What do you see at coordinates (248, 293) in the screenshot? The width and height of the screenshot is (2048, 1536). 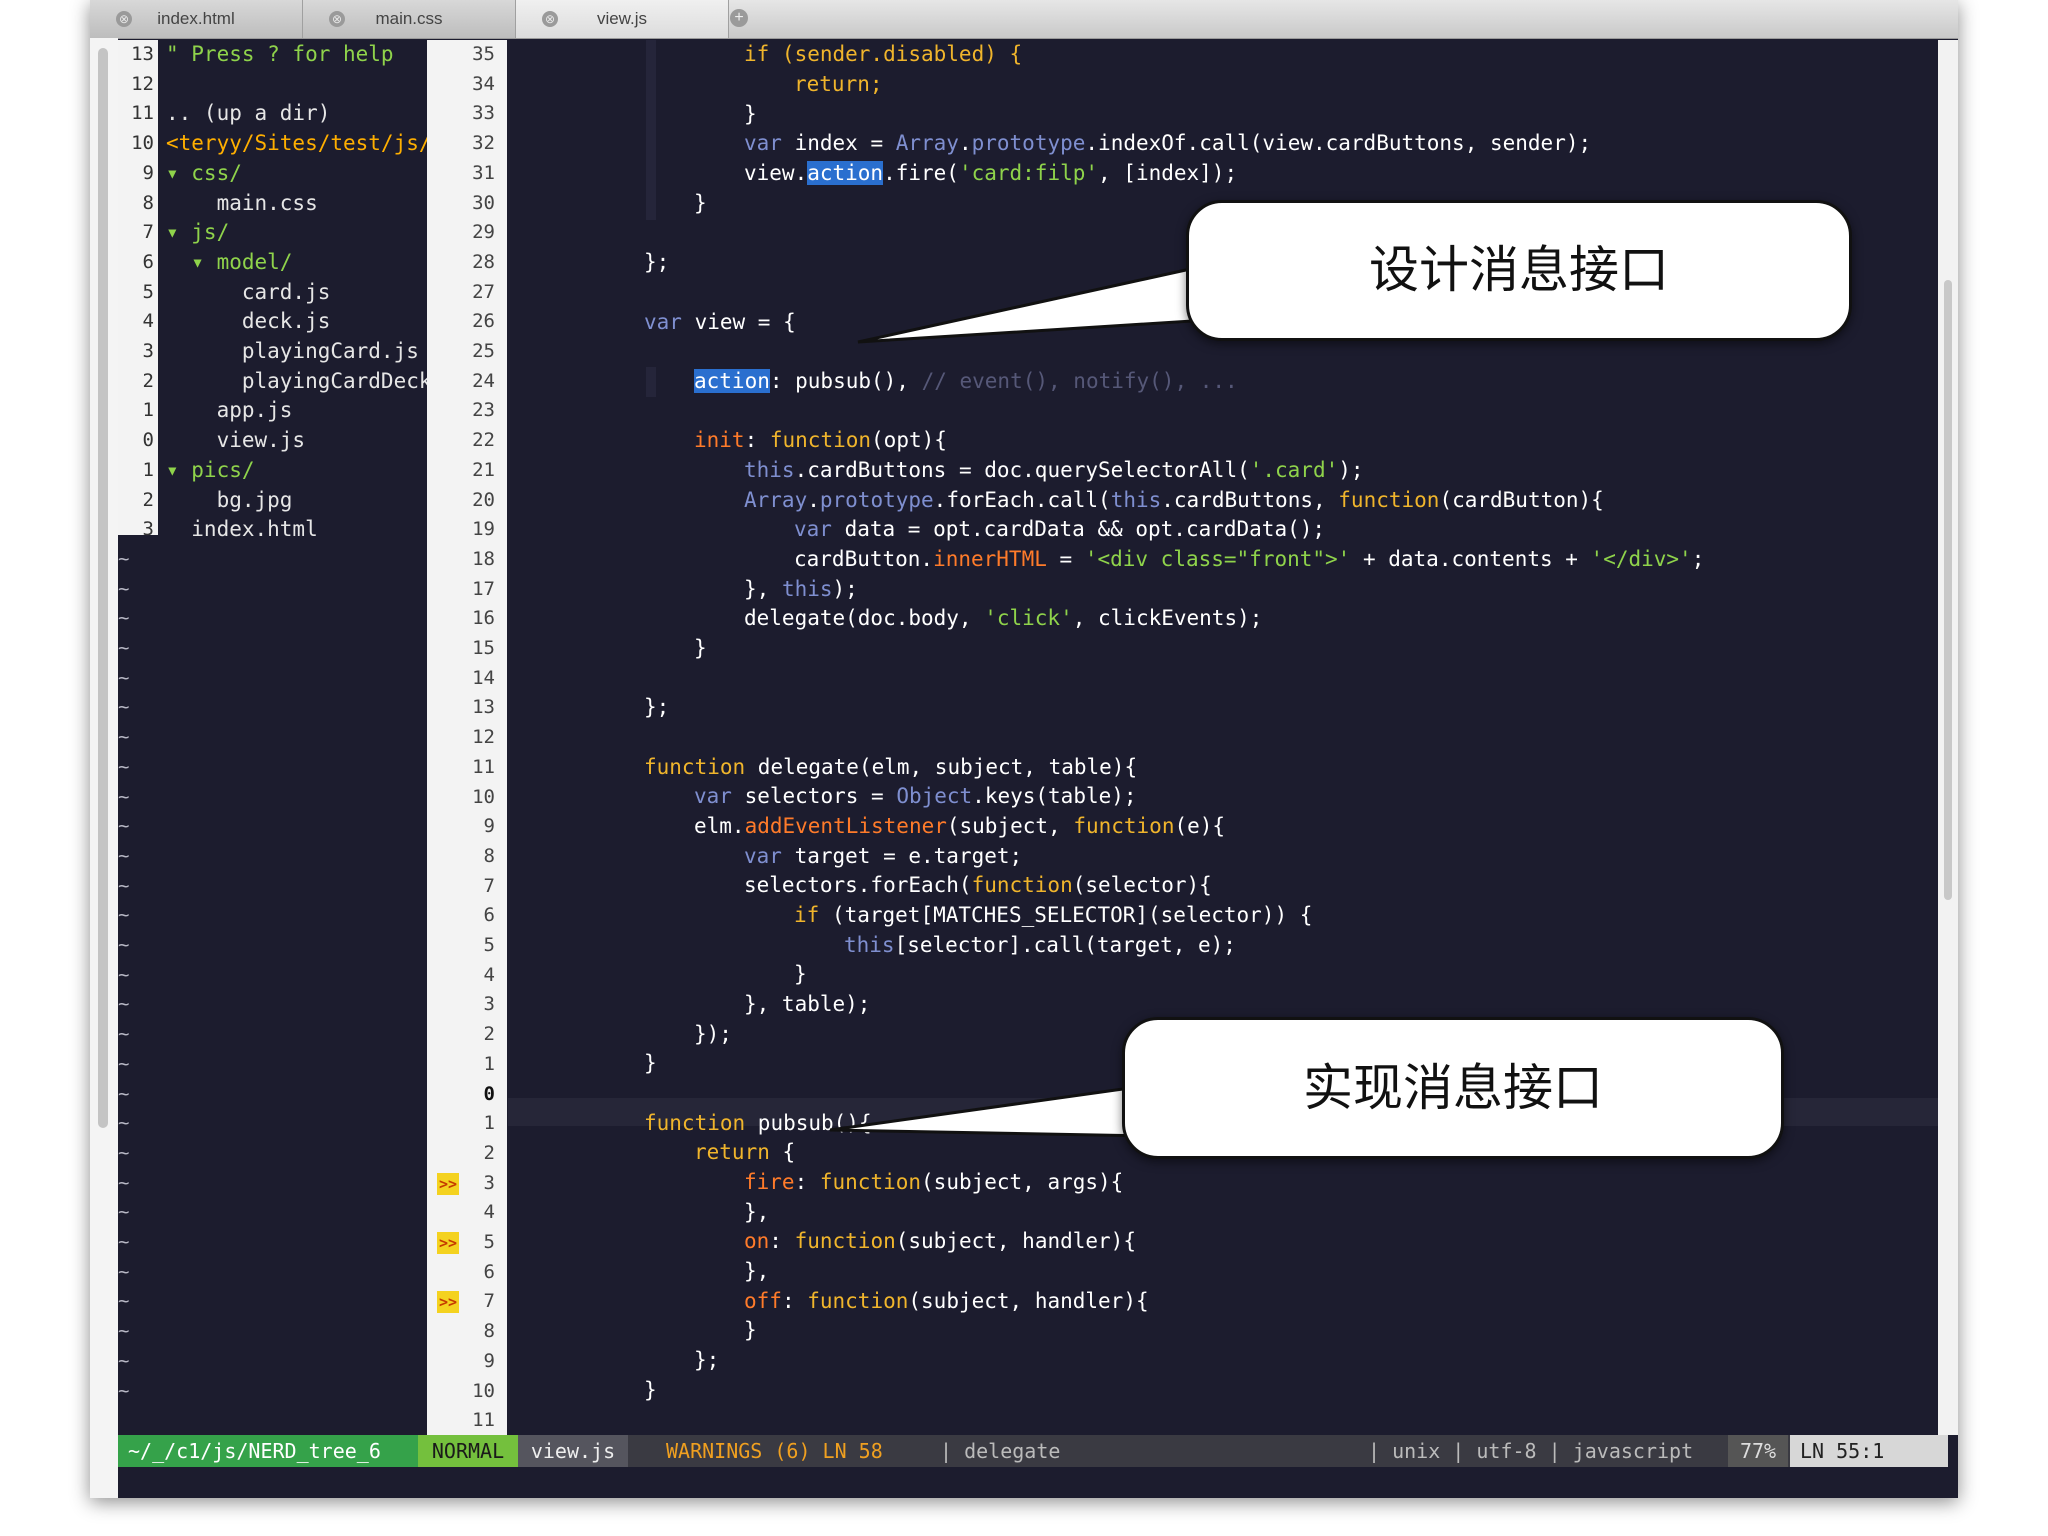 I see `tree-item: card.js` at bounding box center [248, 293].